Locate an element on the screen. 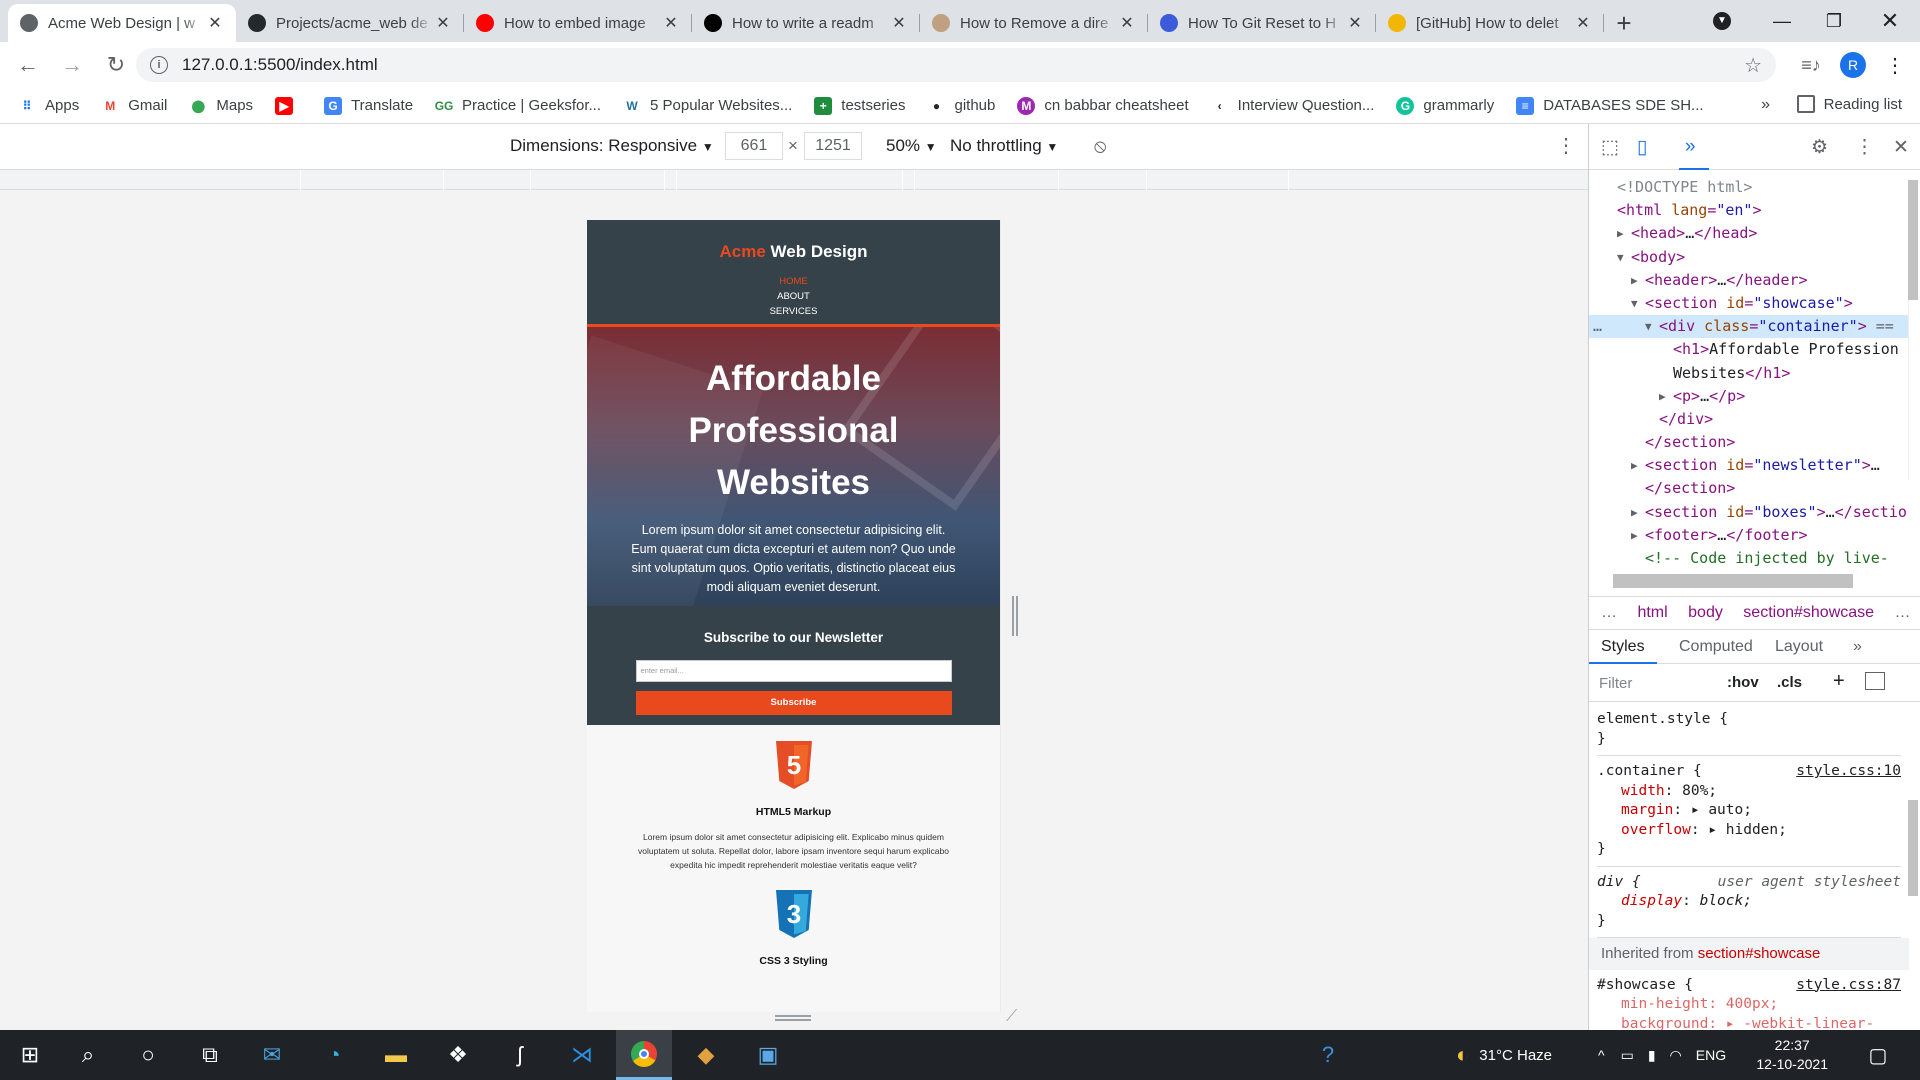  file-explorer-icon: ▬ is located at coordinates (396, 1055).